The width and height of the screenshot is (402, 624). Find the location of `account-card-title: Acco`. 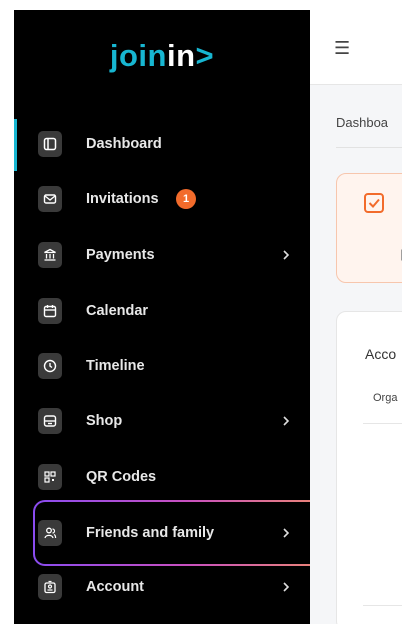

account-card-title: Acco is located at coordinates (381, 354).